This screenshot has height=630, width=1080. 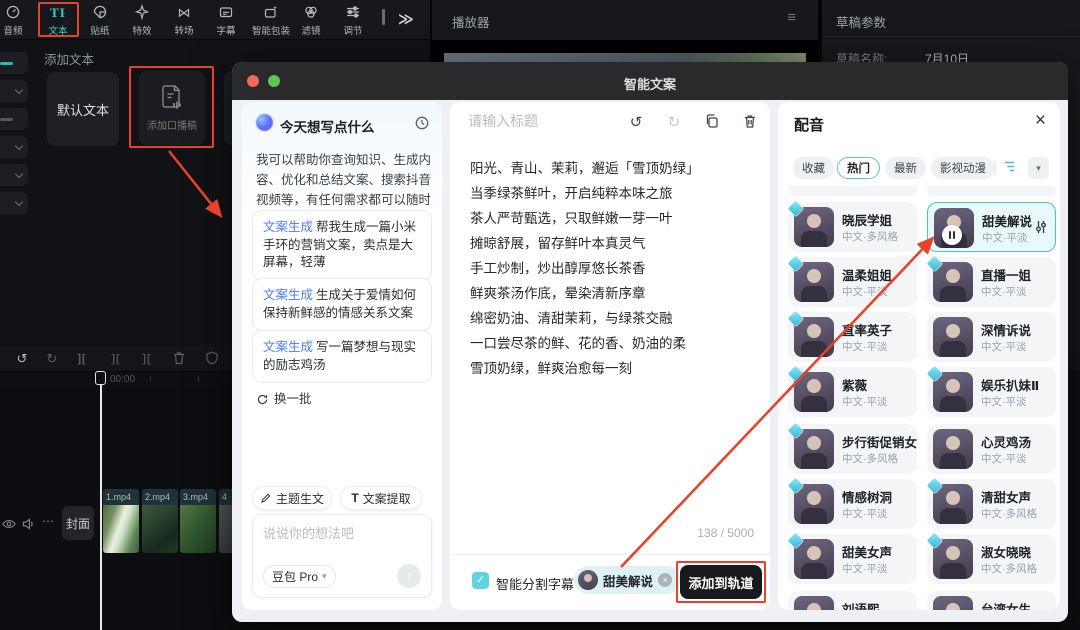 I want to click on copy-icon, so click(x=712, y=123).